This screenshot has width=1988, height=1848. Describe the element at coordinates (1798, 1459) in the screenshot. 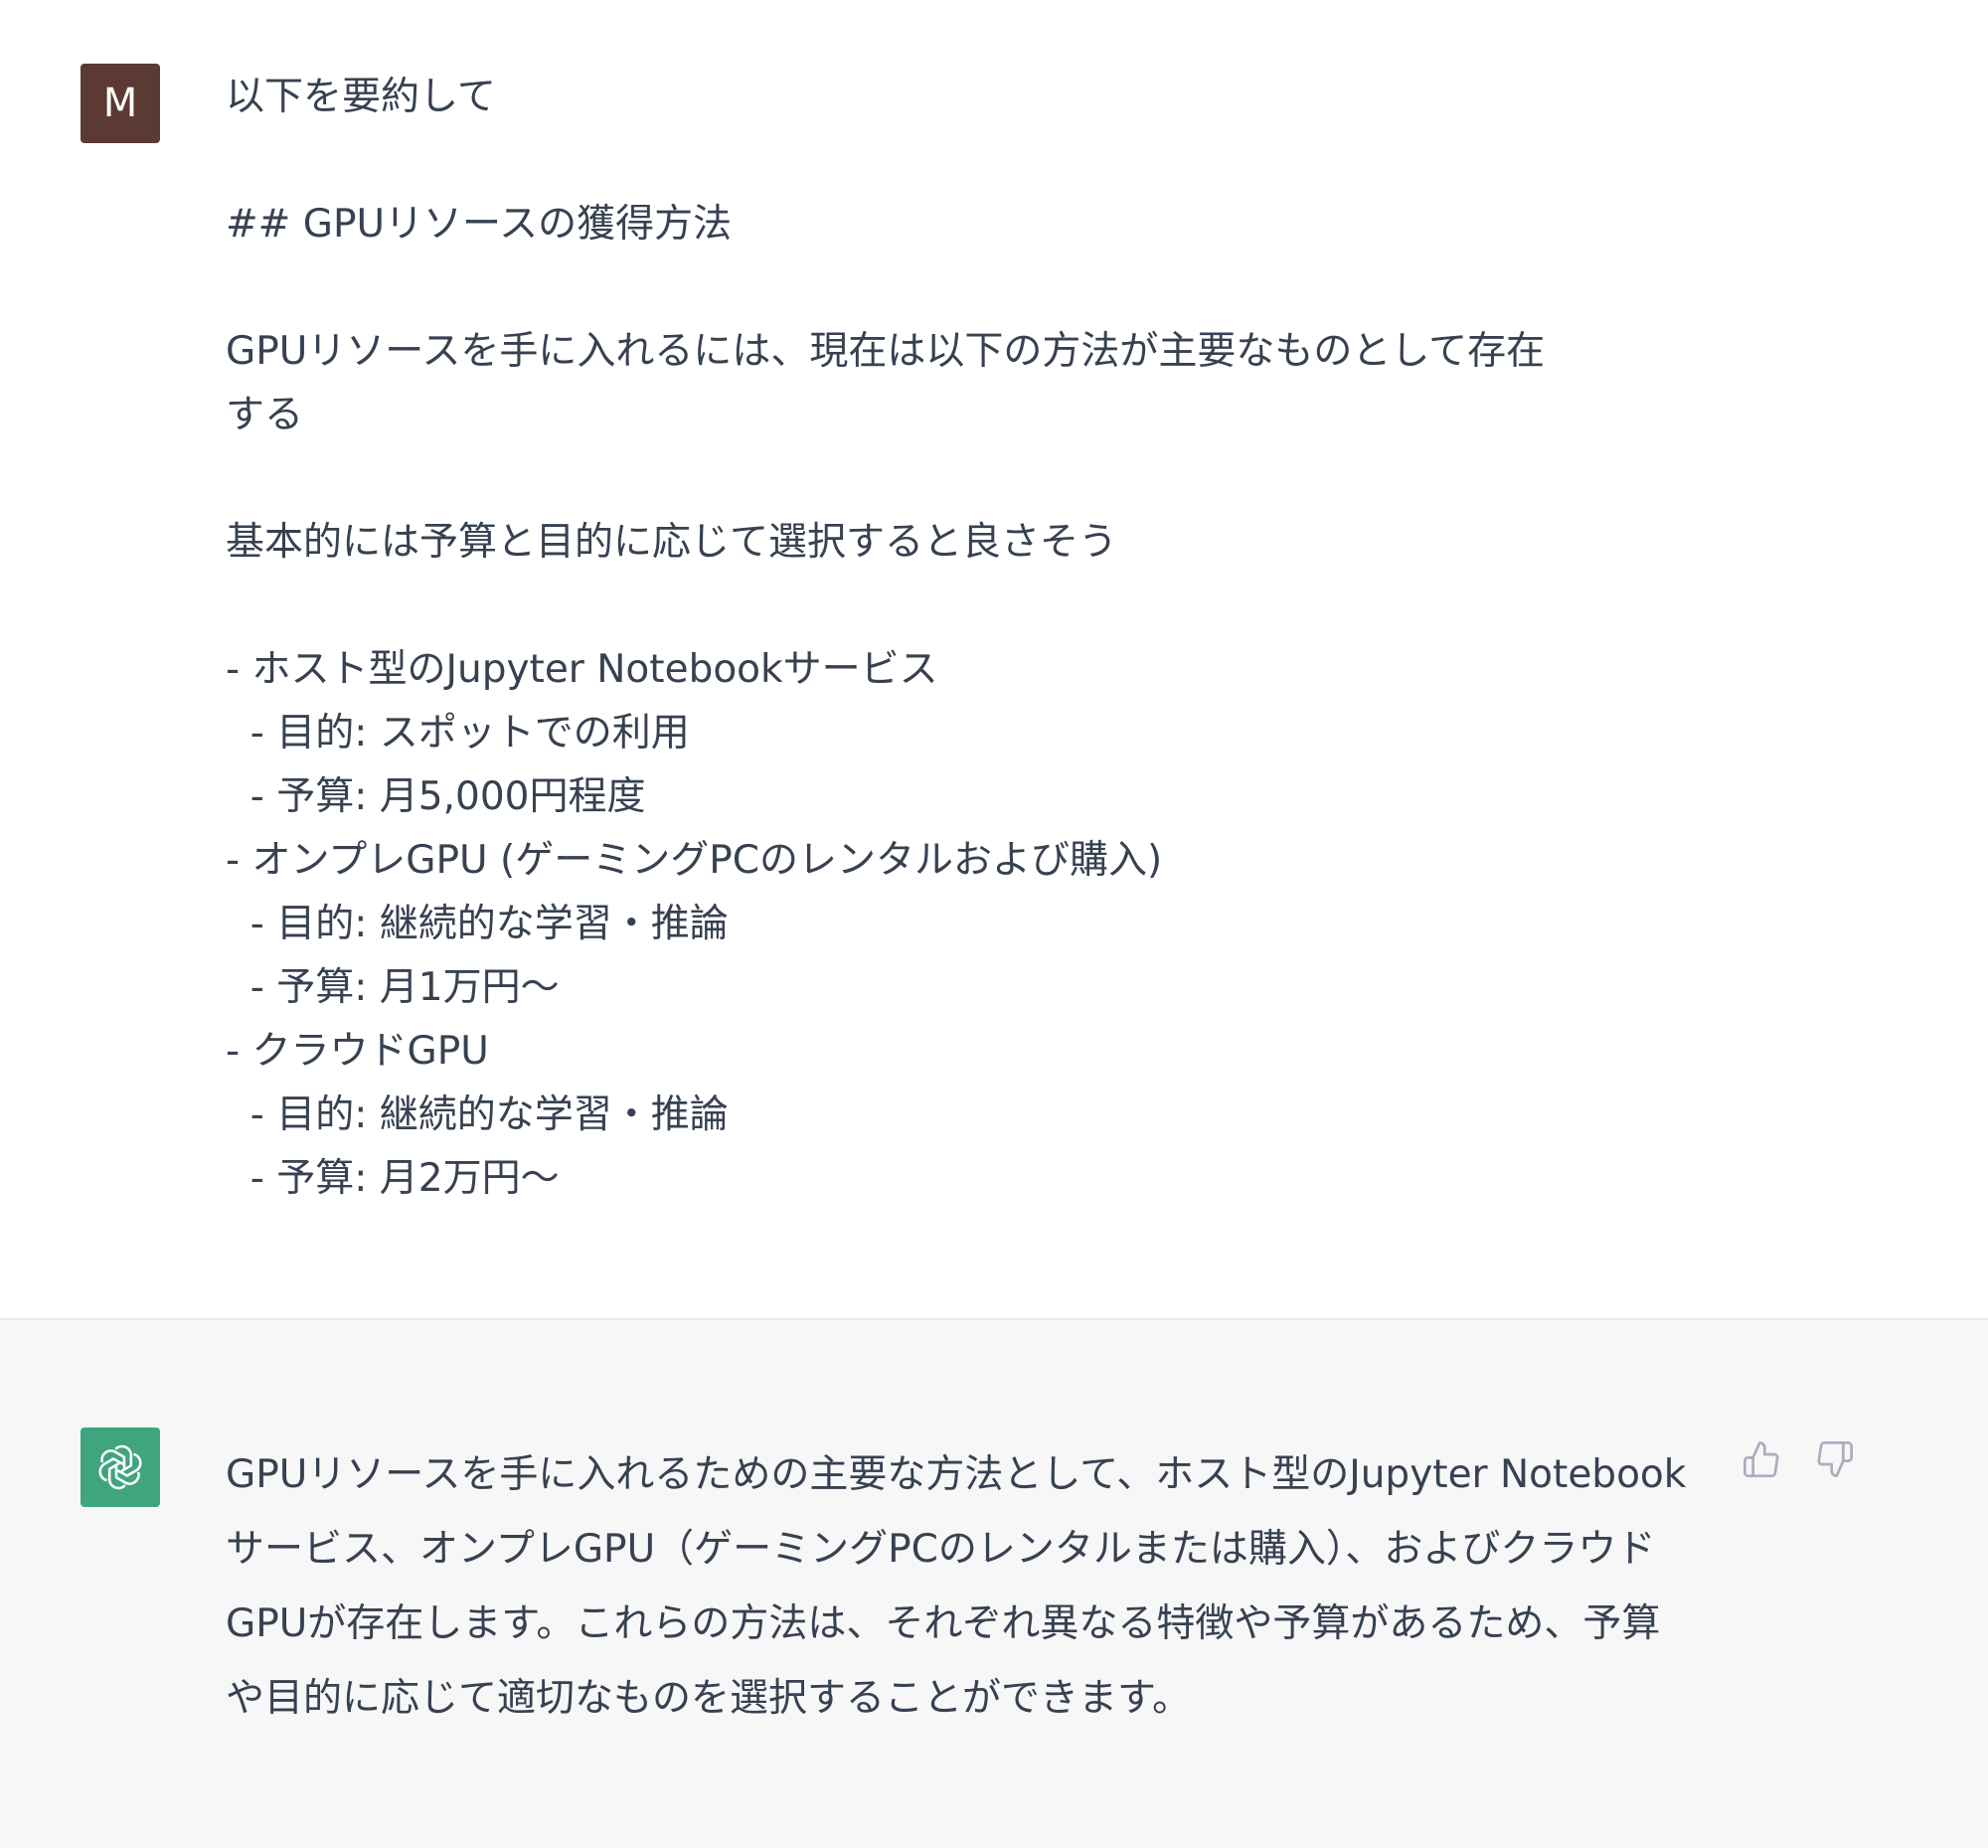

I see `feedback-buttons` at that location.